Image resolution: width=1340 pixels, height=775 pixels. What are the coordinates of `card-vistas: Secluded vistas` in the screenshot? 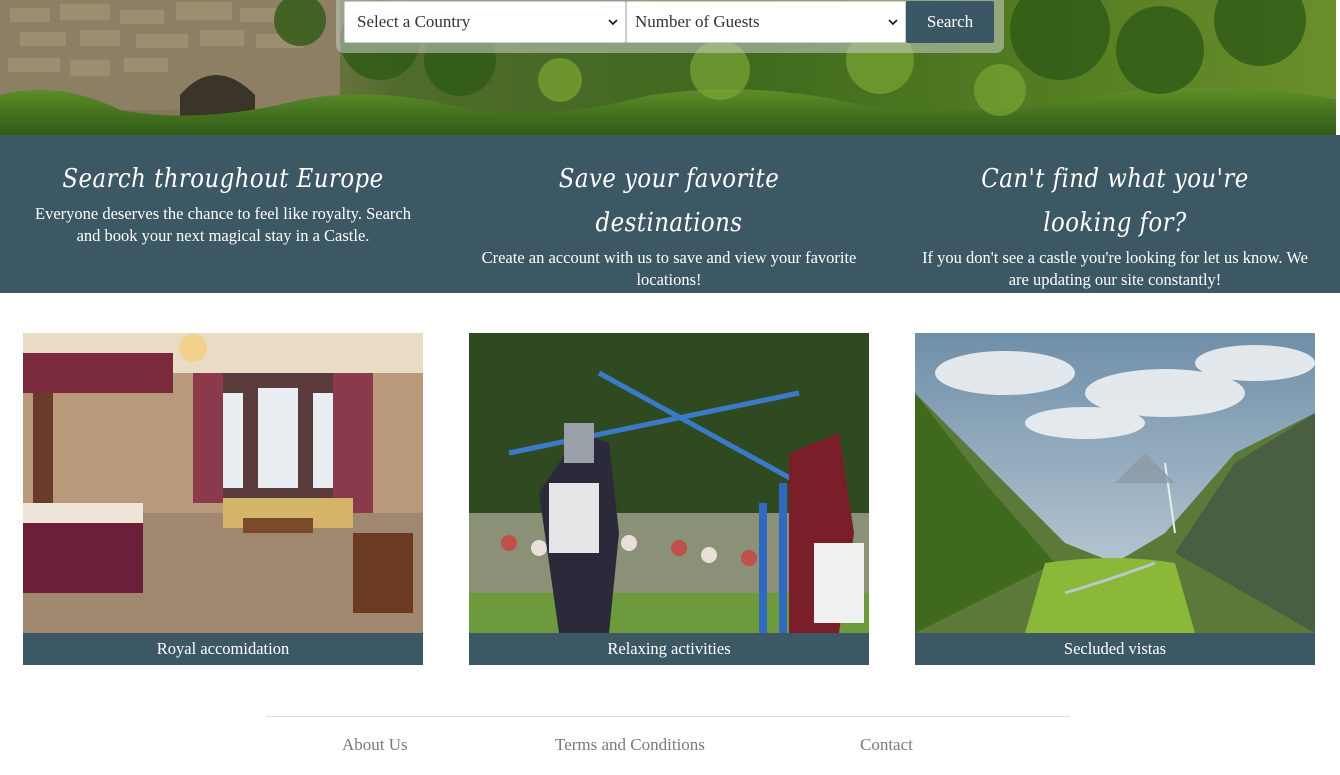 It's located at (1115, 499).